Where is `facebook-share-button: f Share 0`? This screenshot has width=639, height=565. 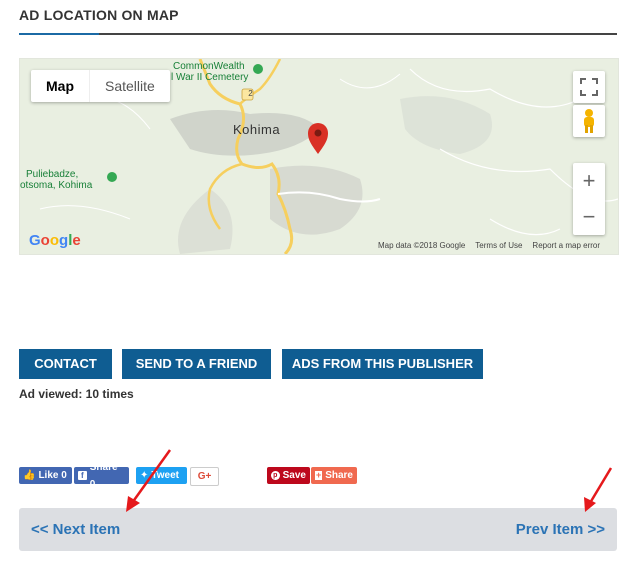 facebook-share-button: f Share 0 is located at coordinates (101, 476).